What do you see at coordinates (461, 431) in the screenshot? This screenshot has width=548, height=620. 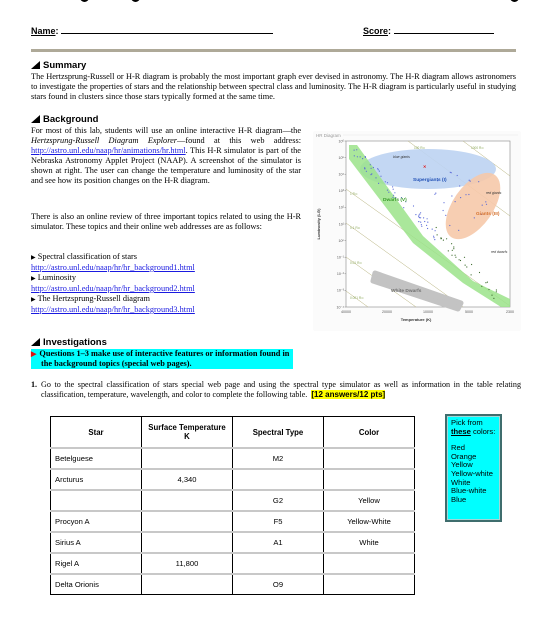 I see `pick-box-emphasis: these` at bounding box center [461, 431].